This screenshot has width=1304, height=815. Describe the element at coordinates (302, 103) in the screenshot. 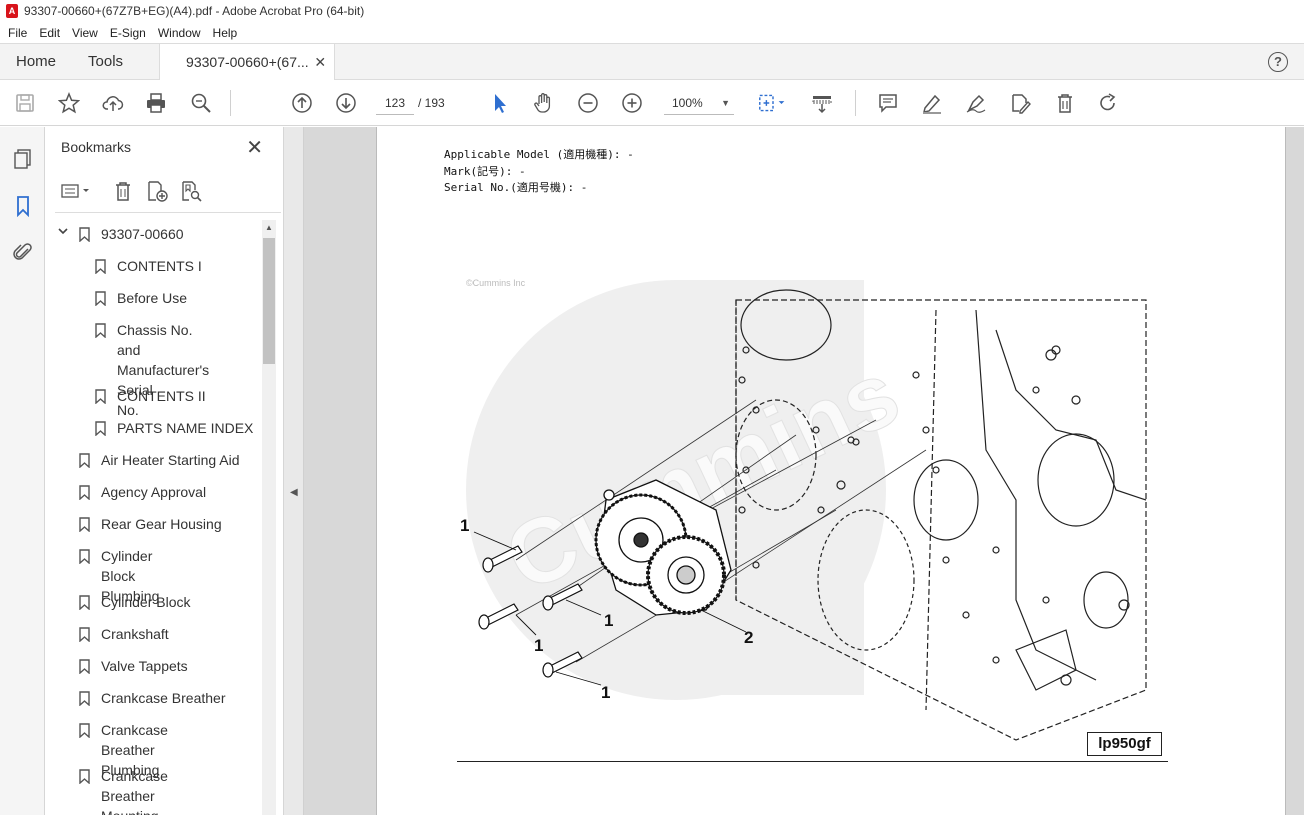

I see `previous-page-icon` at that location.